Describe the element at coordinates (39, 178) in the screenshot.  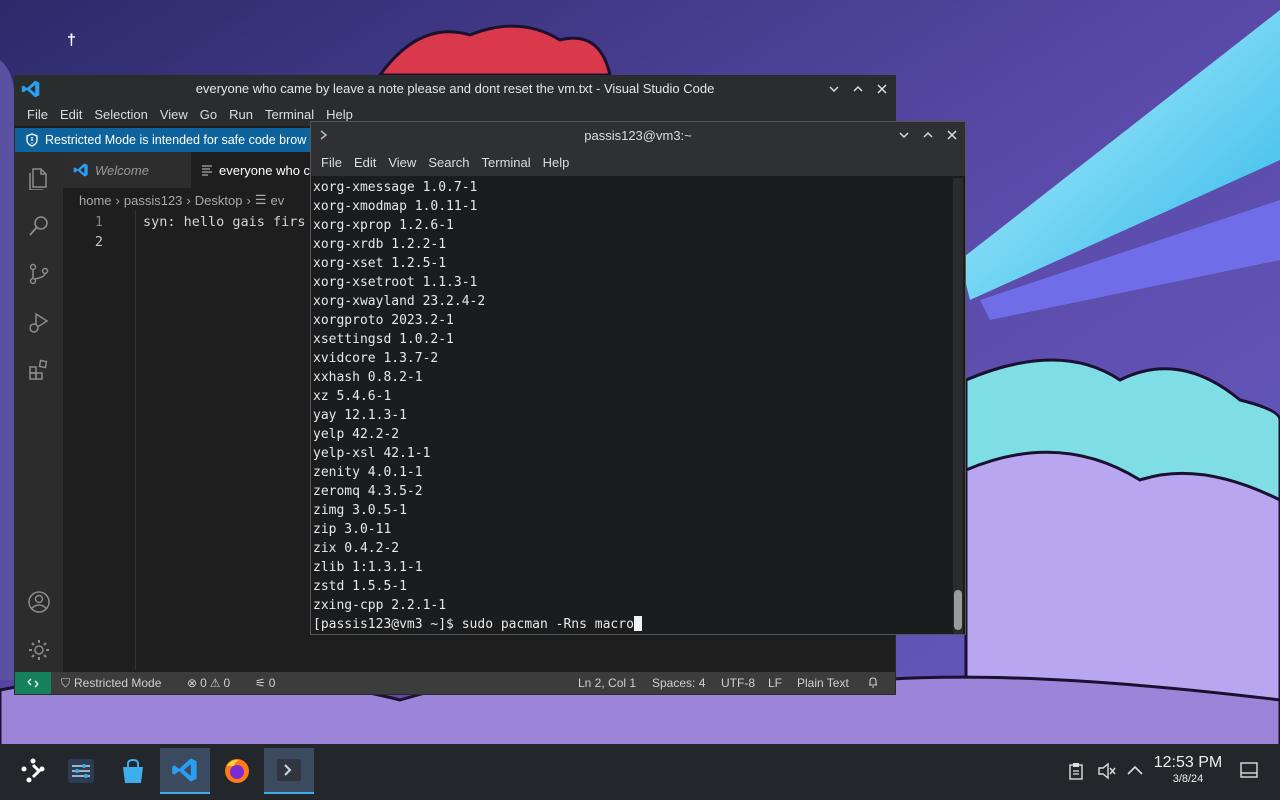
I see `explorer-icon` at that location.